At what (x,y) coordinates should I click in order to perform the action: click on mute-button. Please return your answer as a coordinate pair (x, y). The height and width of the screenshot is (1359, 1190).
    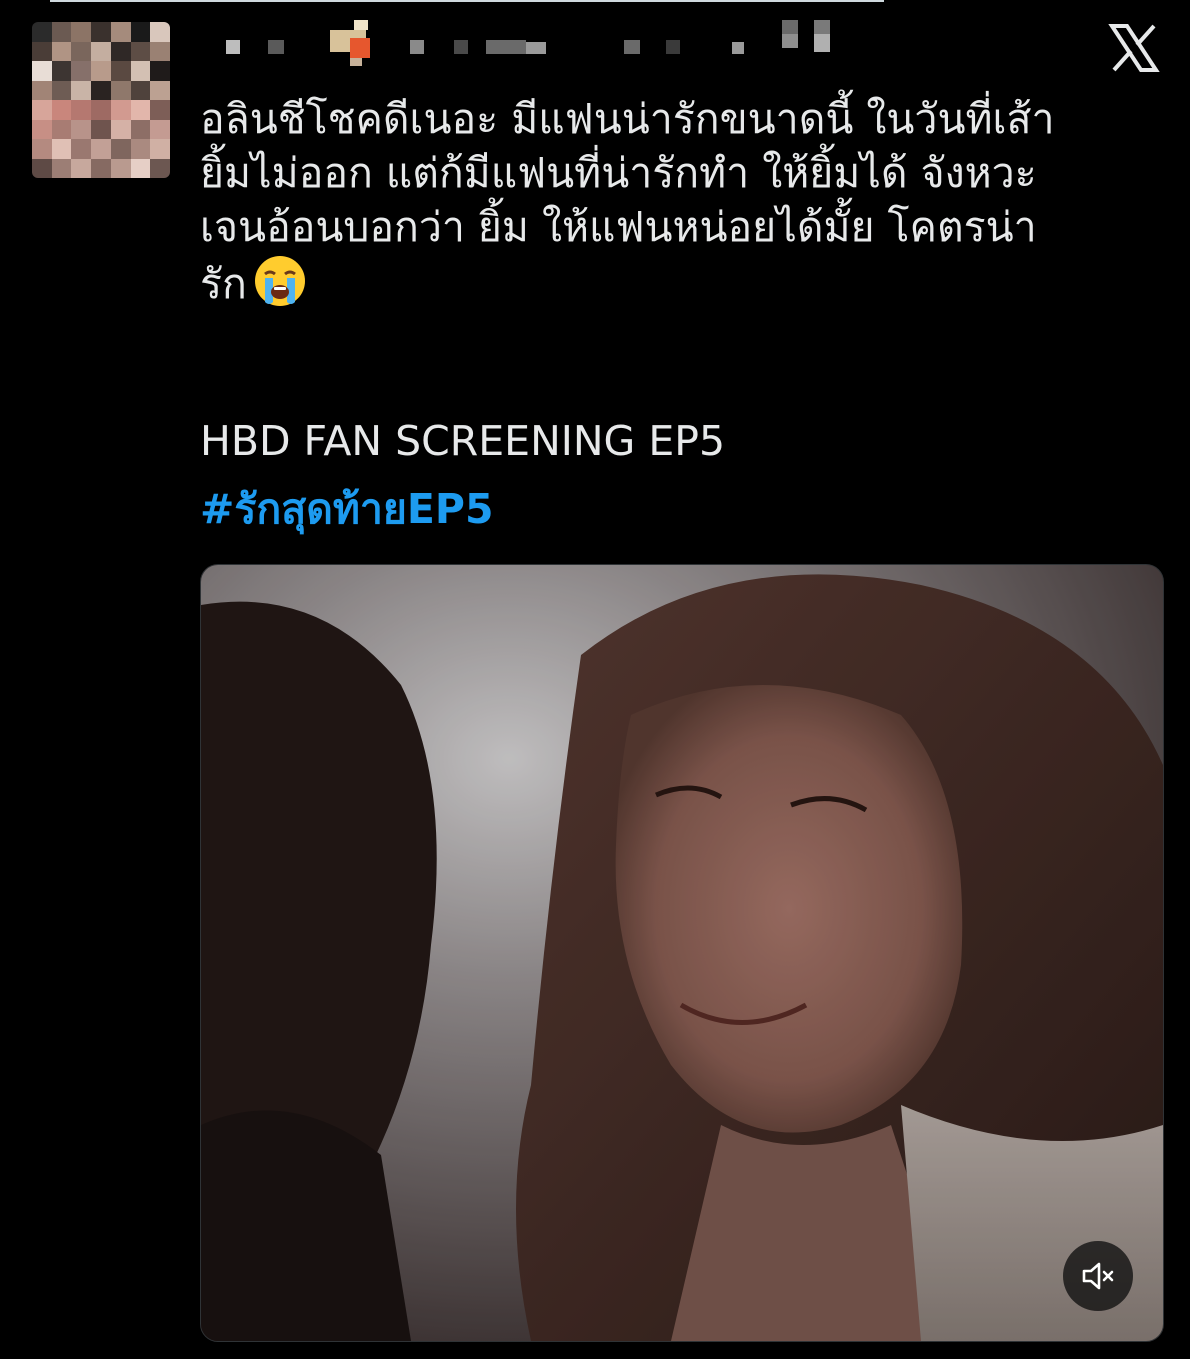
    Looking at the image, I should click on (1098, 1276).